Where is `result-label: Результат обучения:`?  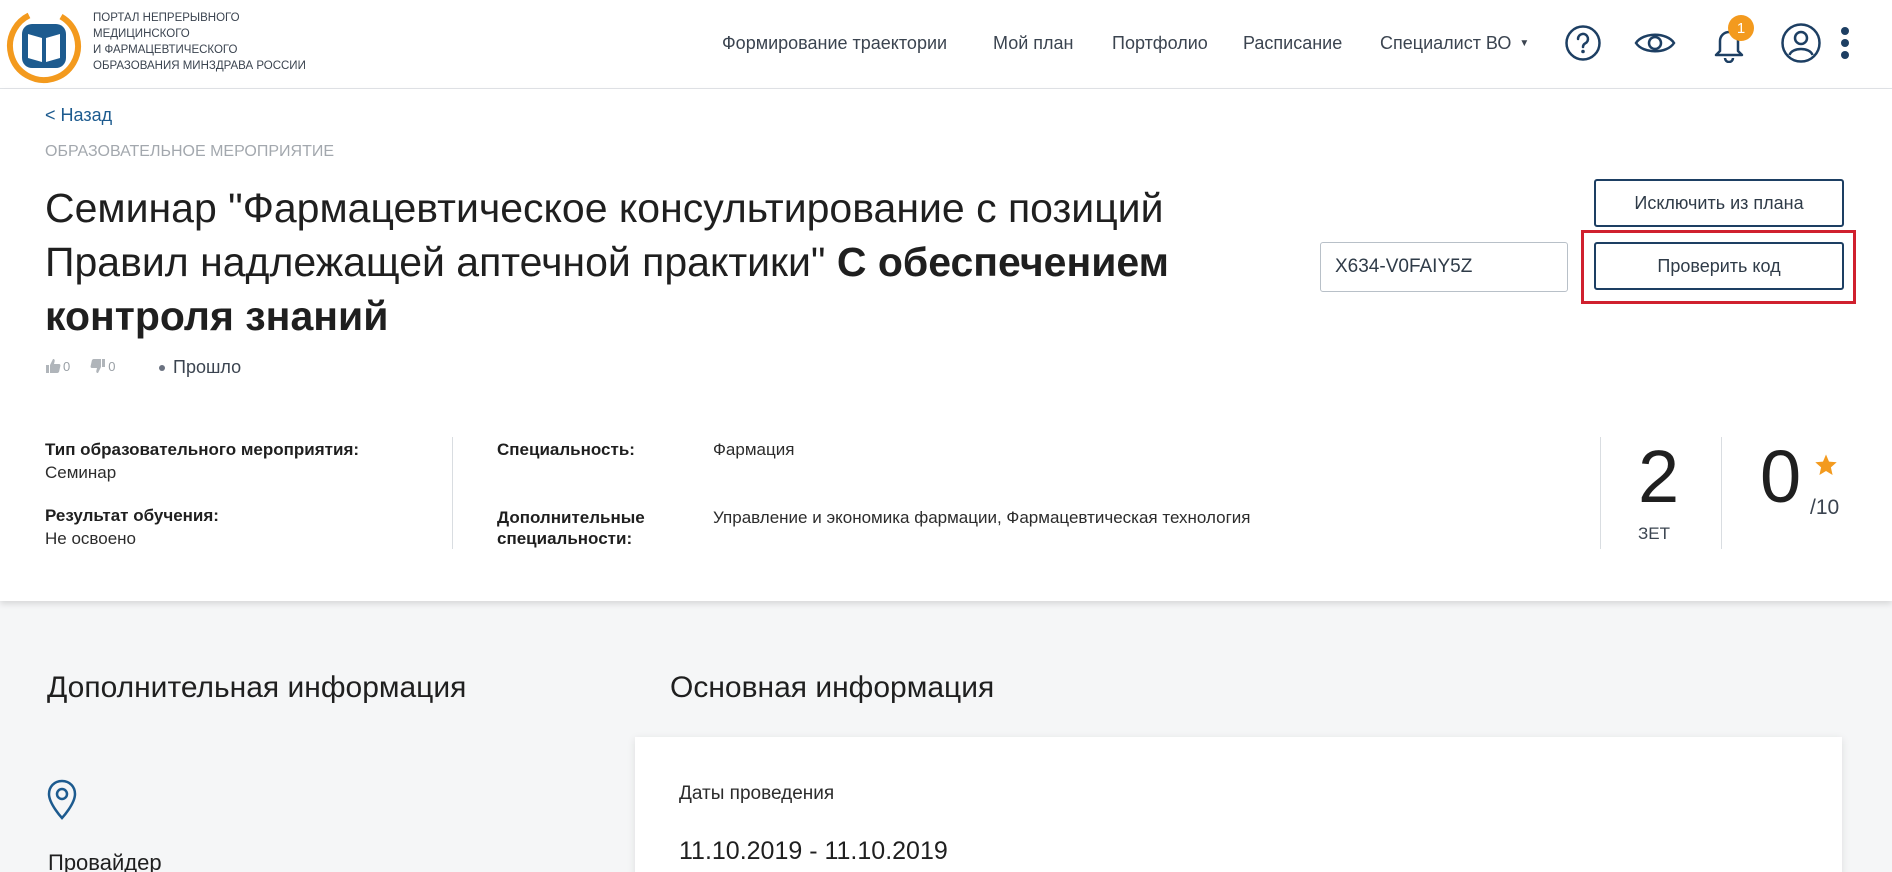
result-label: Результат обучения: is located at coordinates (132, 515).